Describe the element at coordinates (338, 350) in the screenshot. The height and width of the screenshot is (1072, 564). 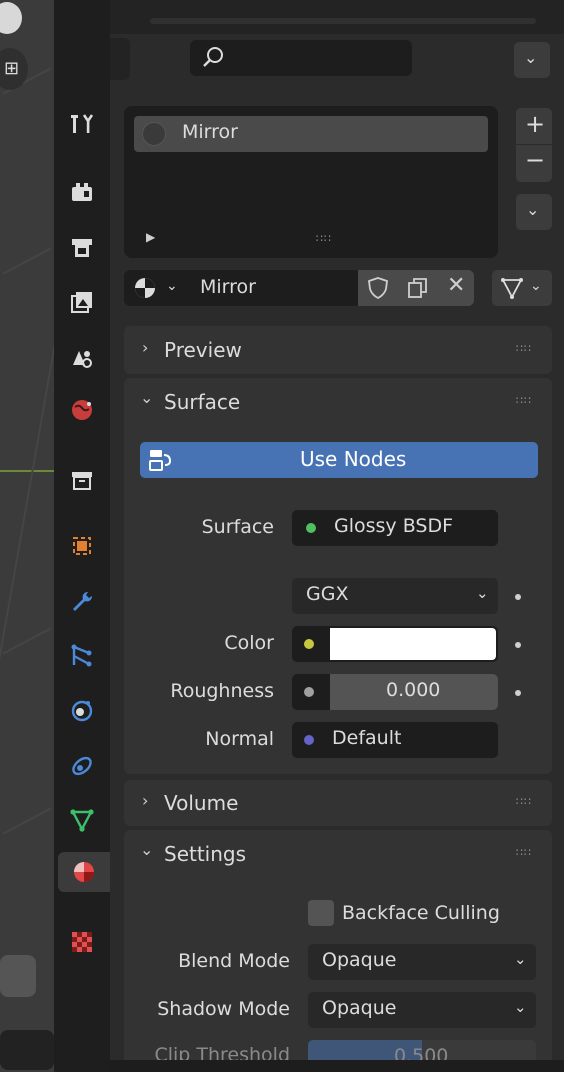
I see `preview-panel-header: › Preview ∷∷` at that location.